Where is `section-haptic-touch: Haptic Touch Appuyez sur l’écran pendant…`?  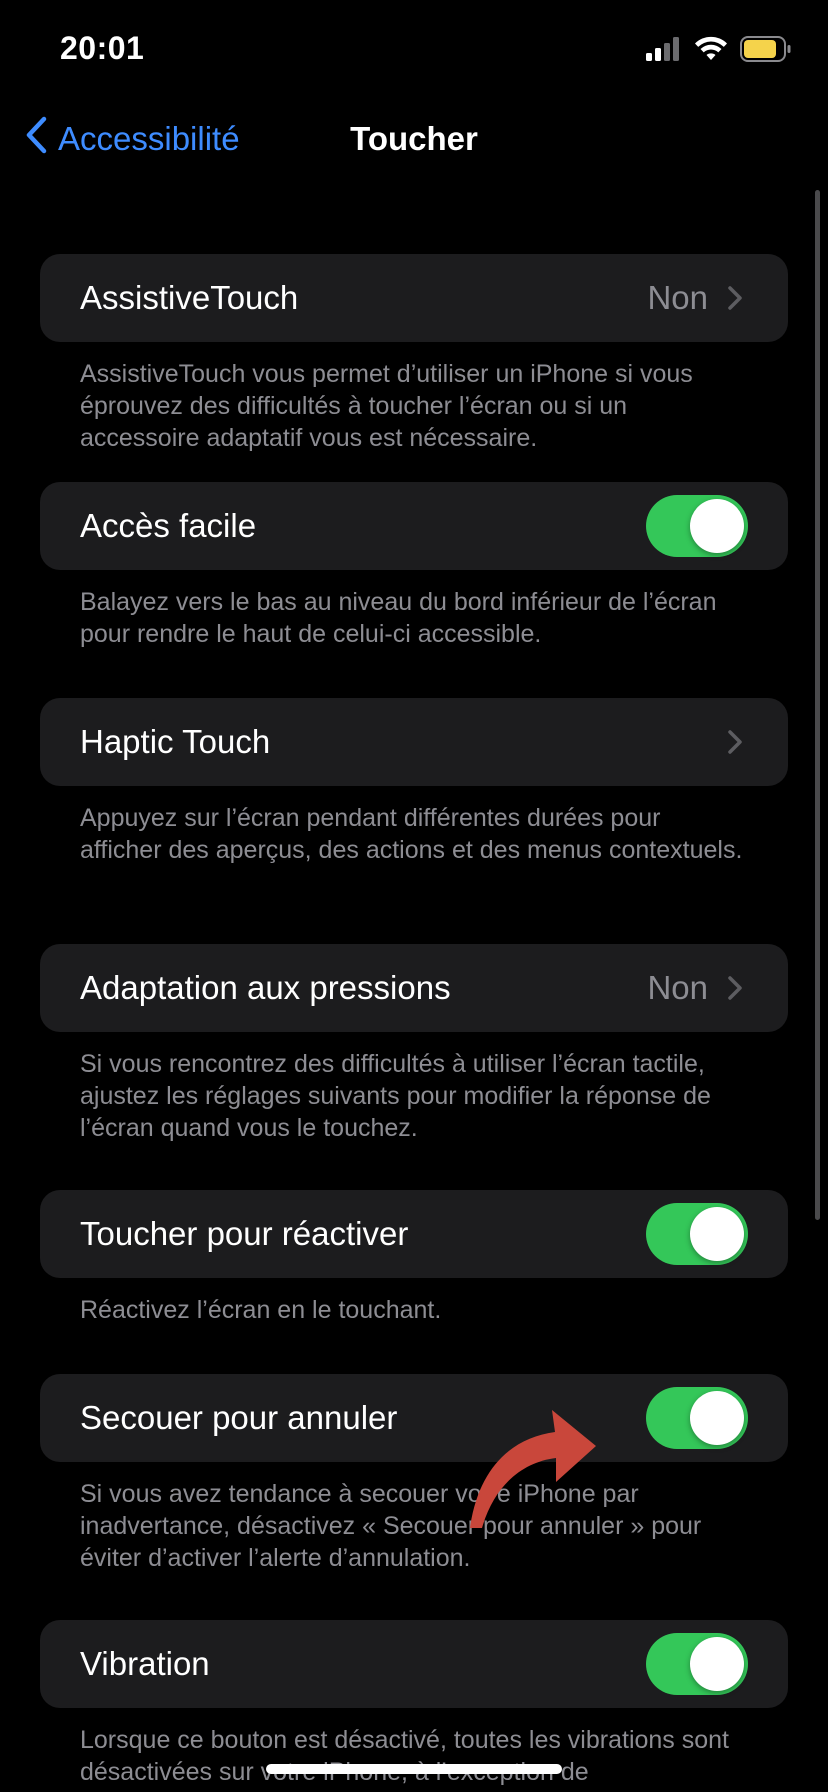
section-haptic-touch: Haptic Touch Appuyez sur l’écran pendant… is located at coordinates (414, 821).